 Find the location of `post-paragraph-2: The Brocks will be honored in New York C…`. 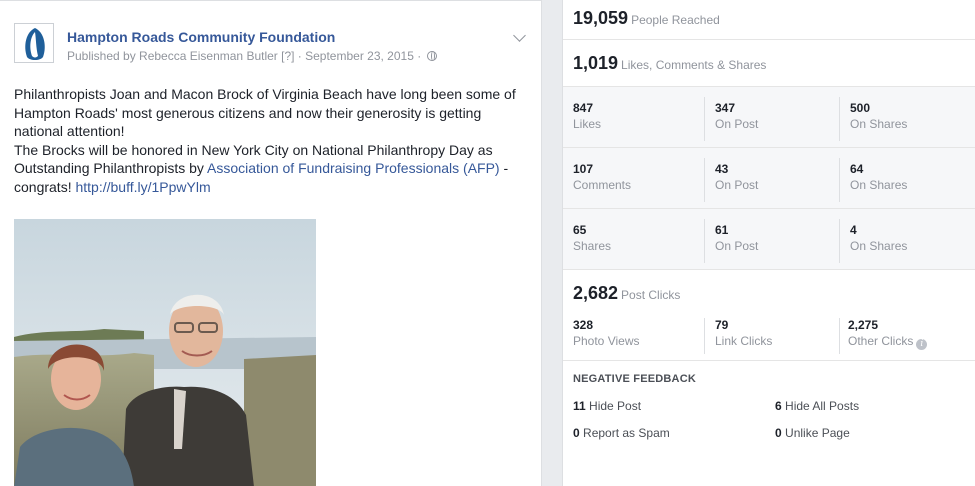

post-paragraph-2: The Brocks will be honored in New York C… is located at coordinates (274, 169).